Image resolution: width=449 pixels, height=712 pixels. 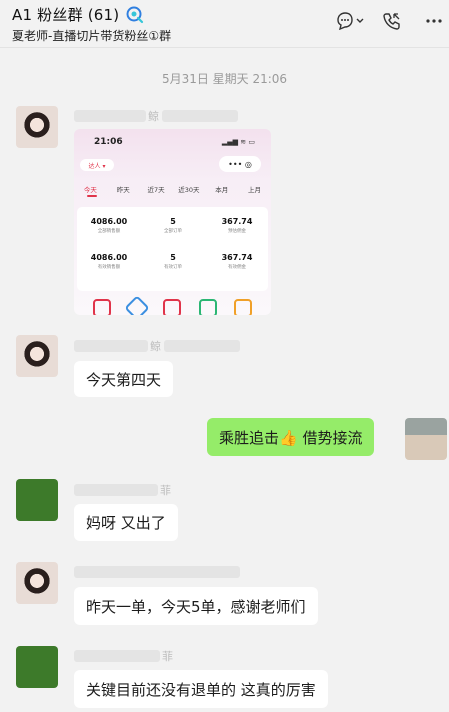 I want to click on card-tab: 今天, so click(x=90, y=190).